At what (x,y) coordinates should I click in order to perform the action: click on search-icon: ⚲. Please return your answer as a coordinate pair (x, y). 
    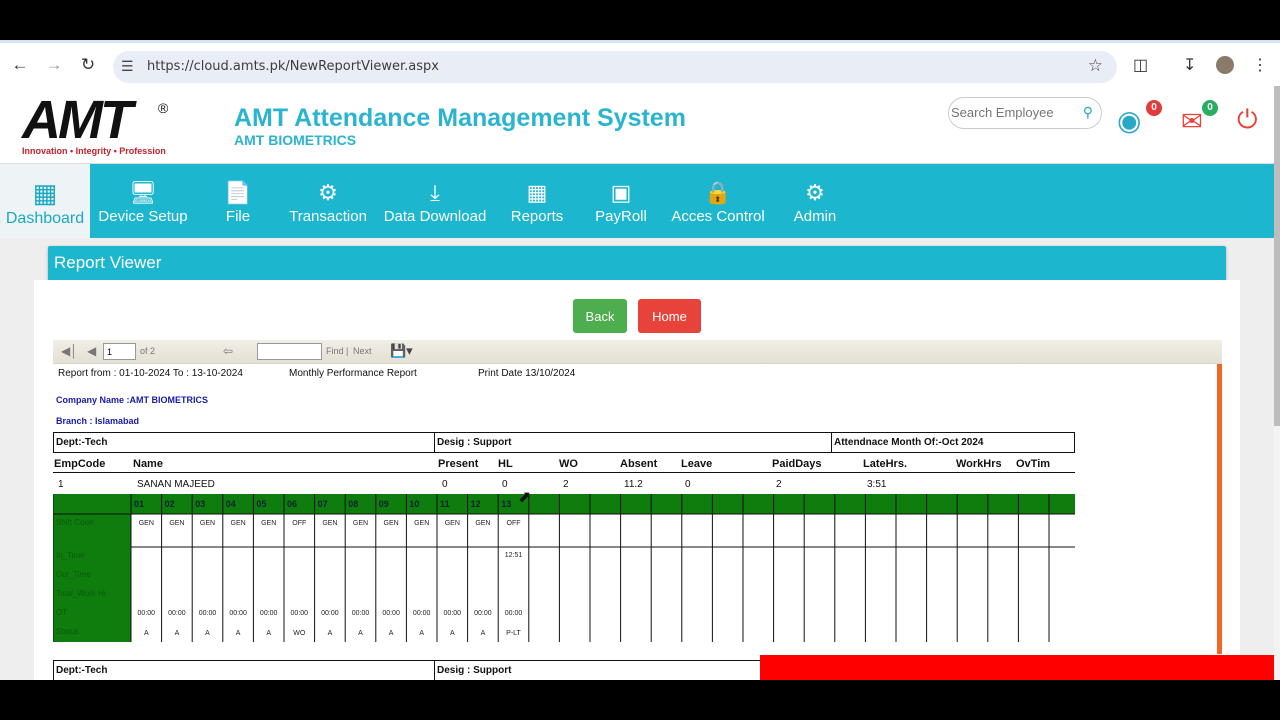
    Looking at the image, I should click on (1088, 112).